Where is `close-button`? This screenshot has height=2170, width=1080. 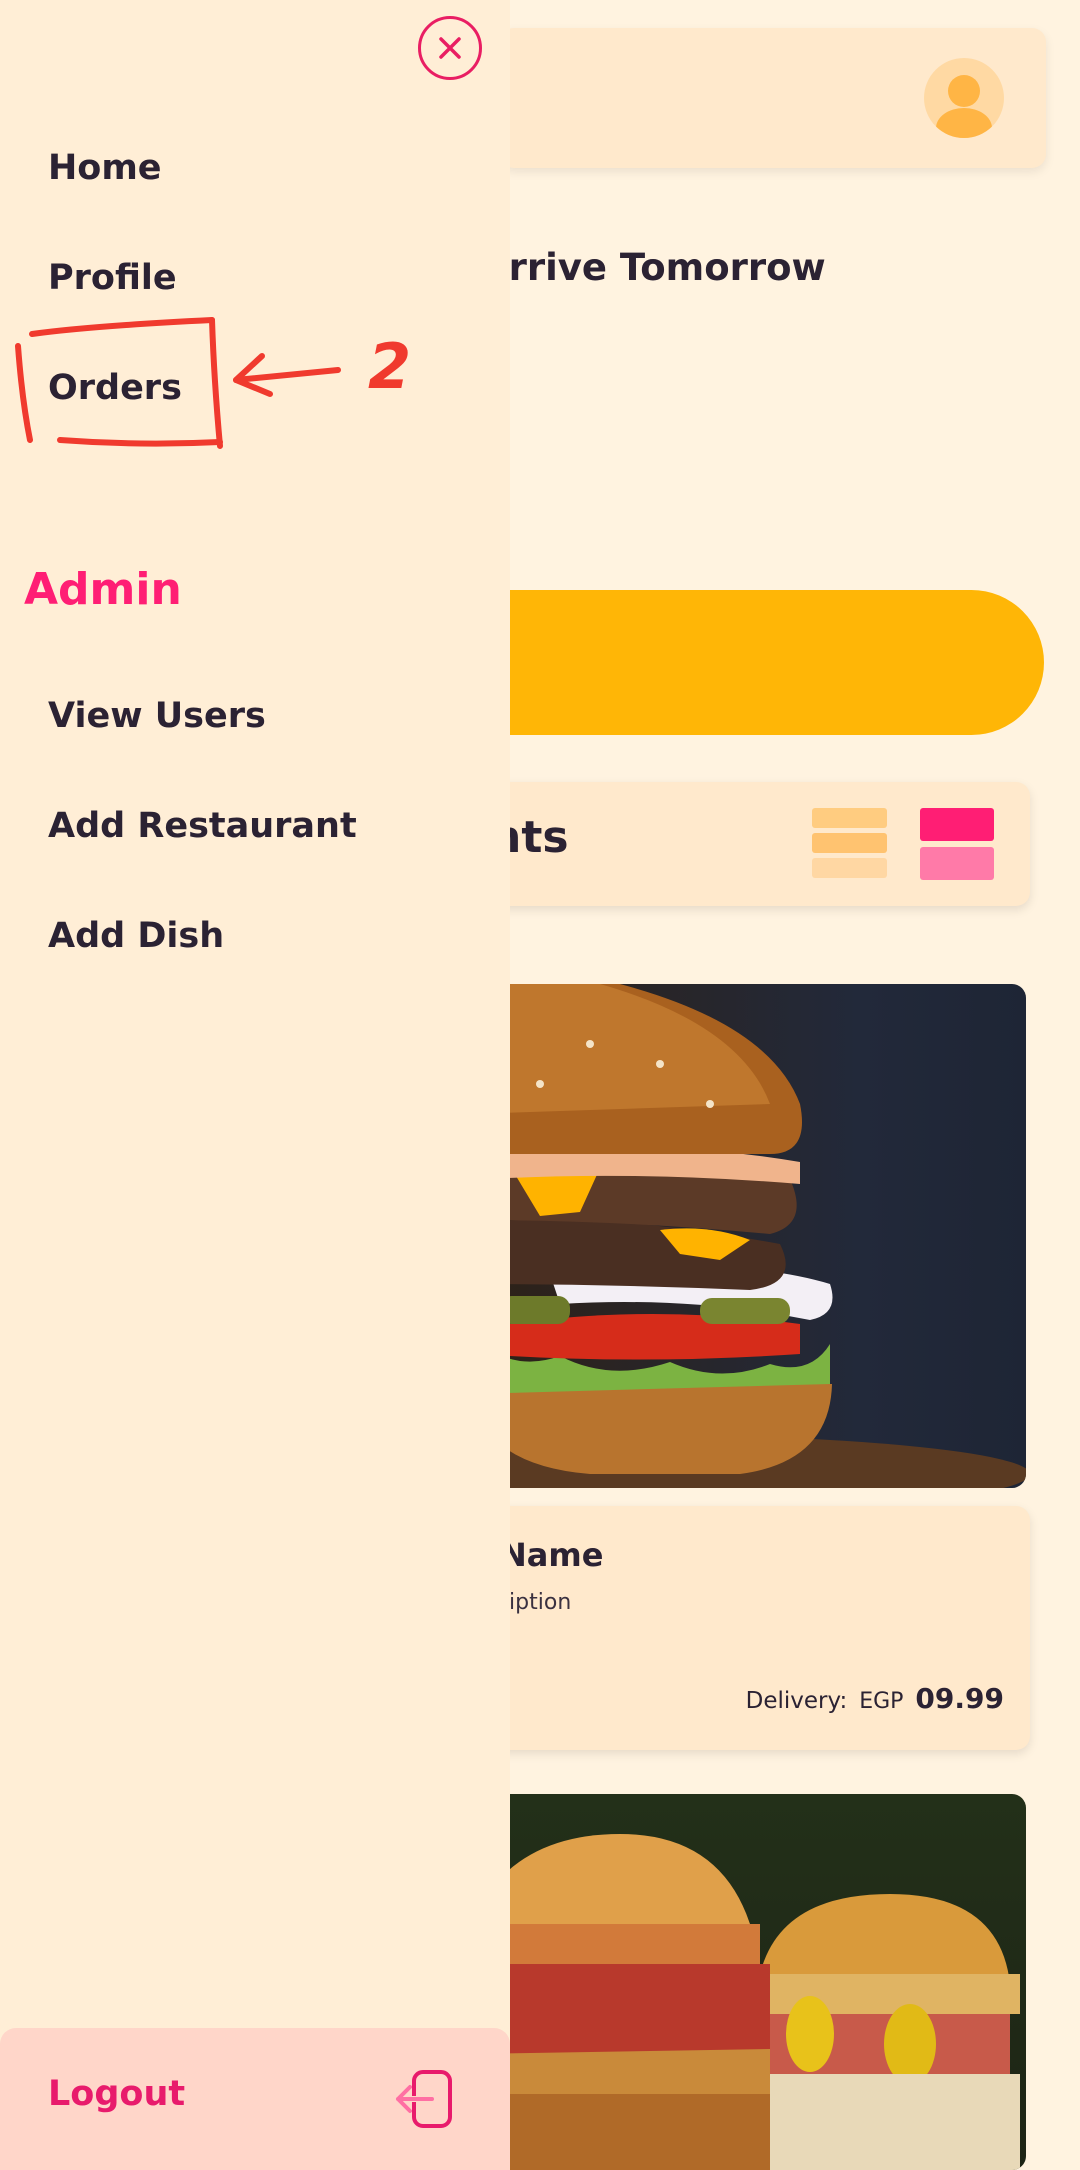
close-button is located at coordinates (450, 48).